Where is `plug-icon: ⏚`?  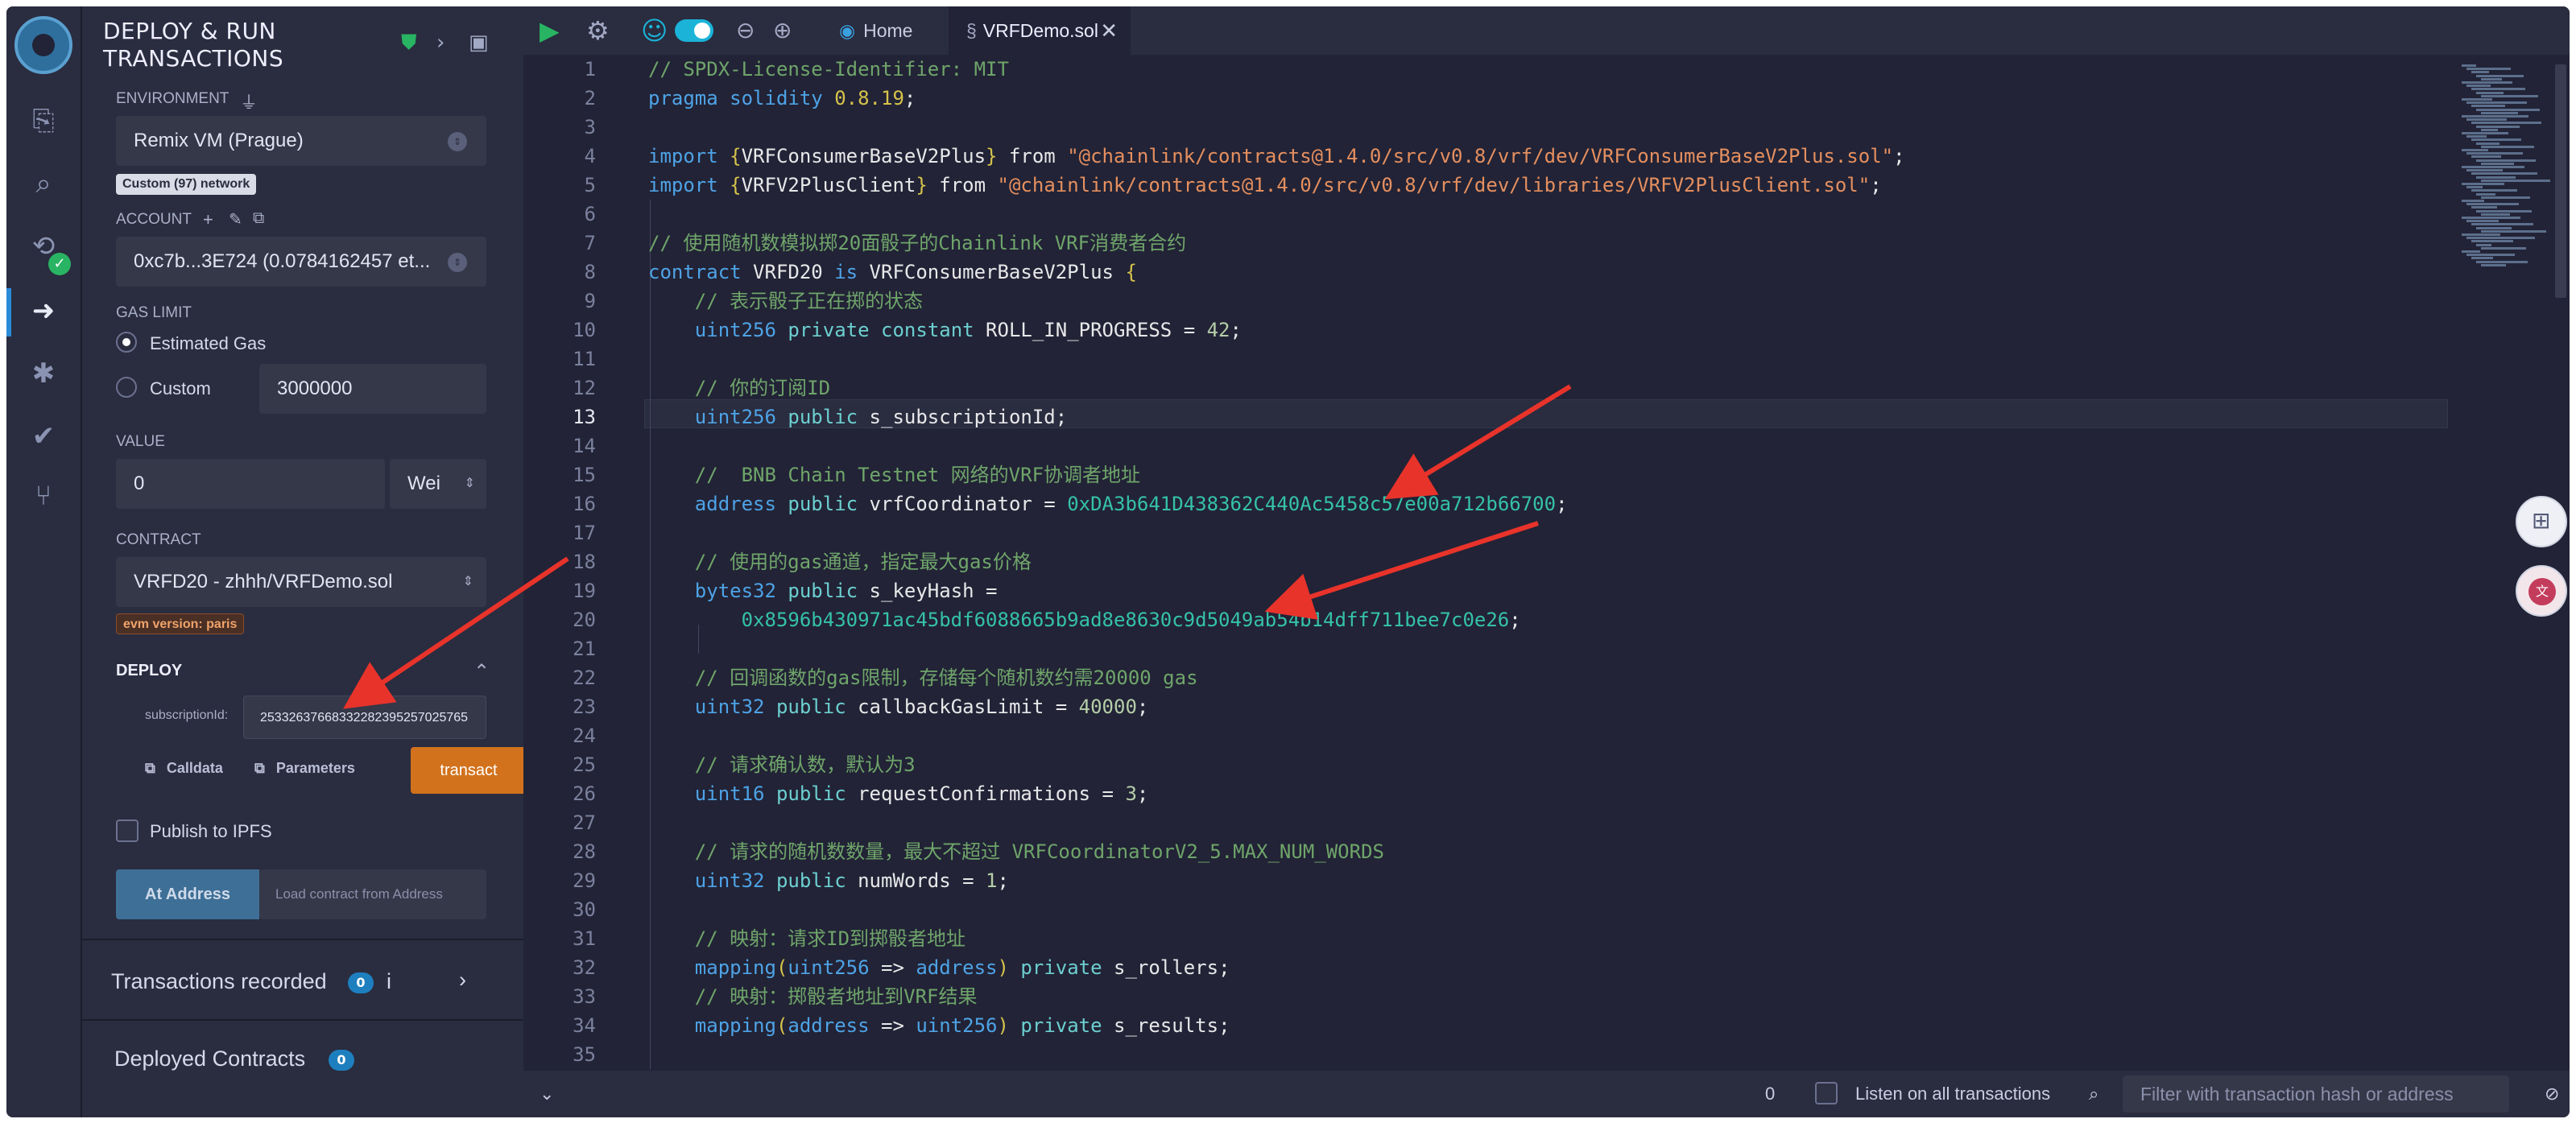 plug-icon: ⏚ is located at coordinates (249, 101).